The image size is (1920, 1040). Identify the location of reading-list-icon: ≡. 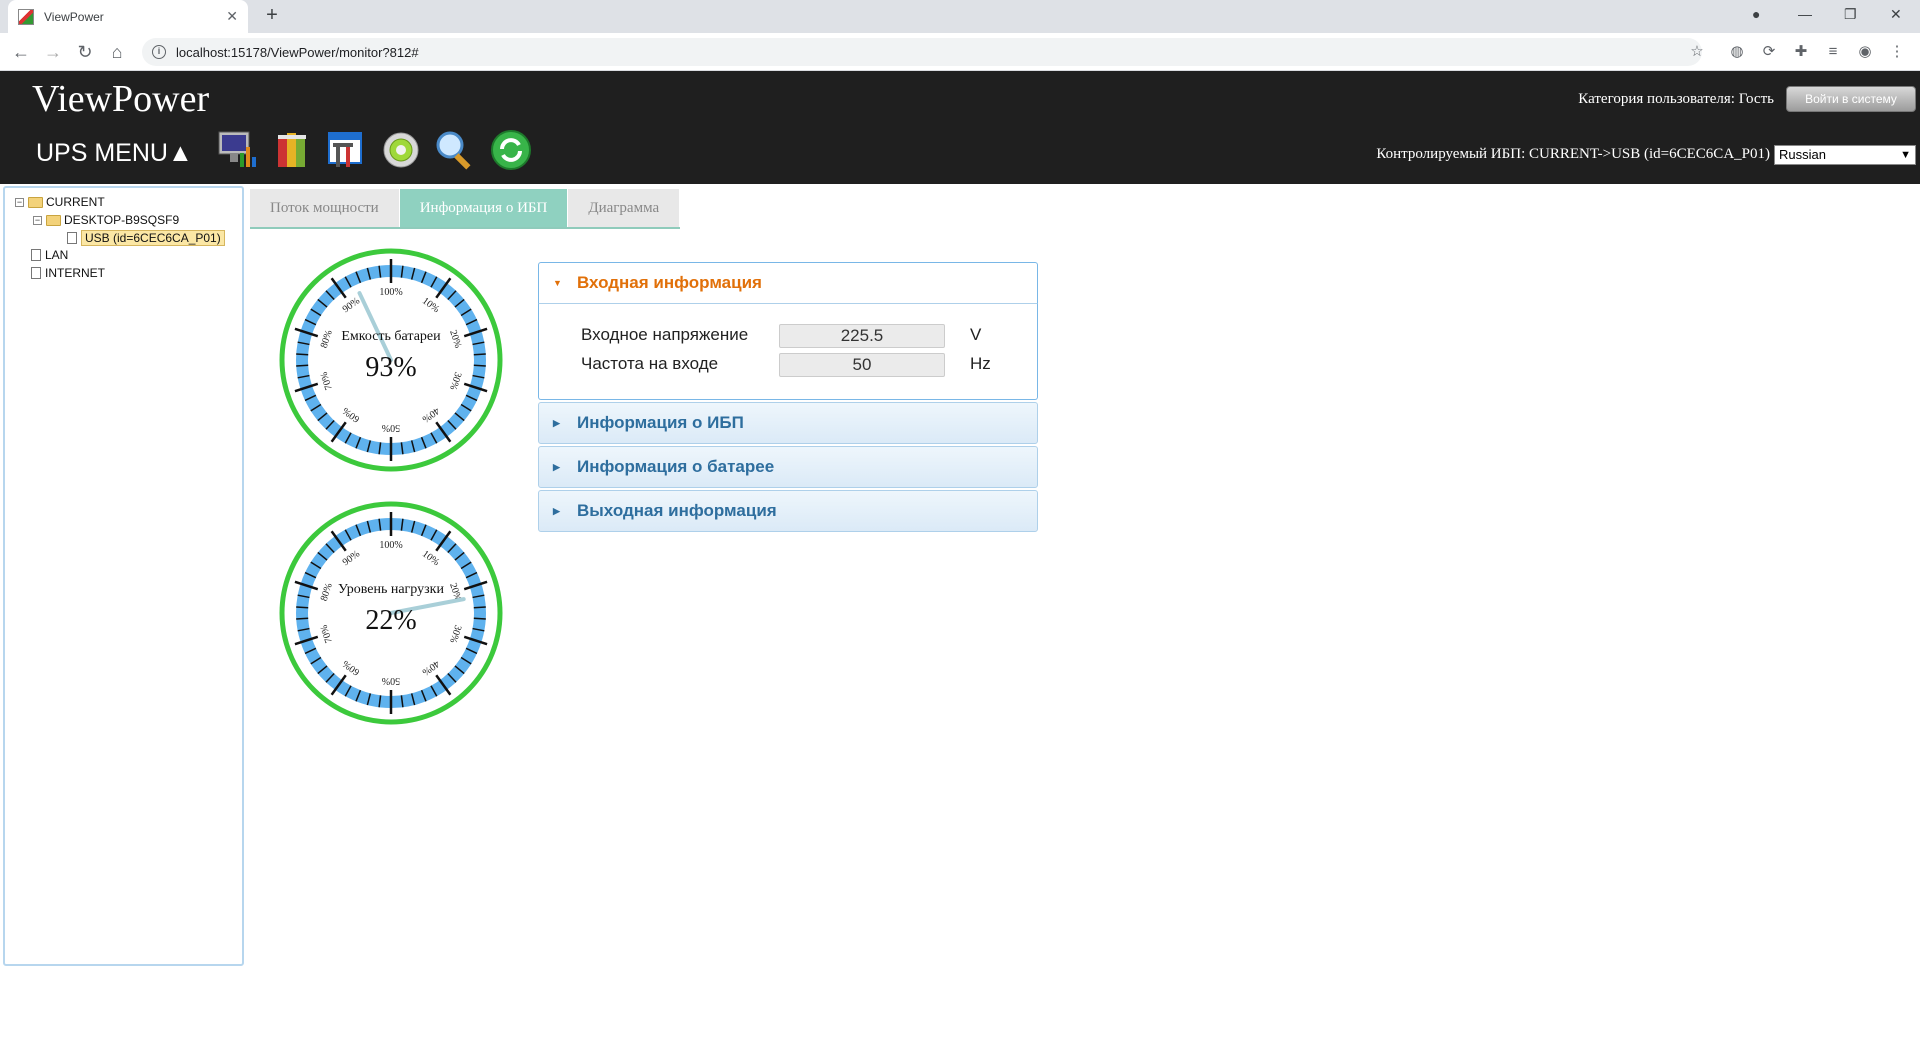
(1833, 52).